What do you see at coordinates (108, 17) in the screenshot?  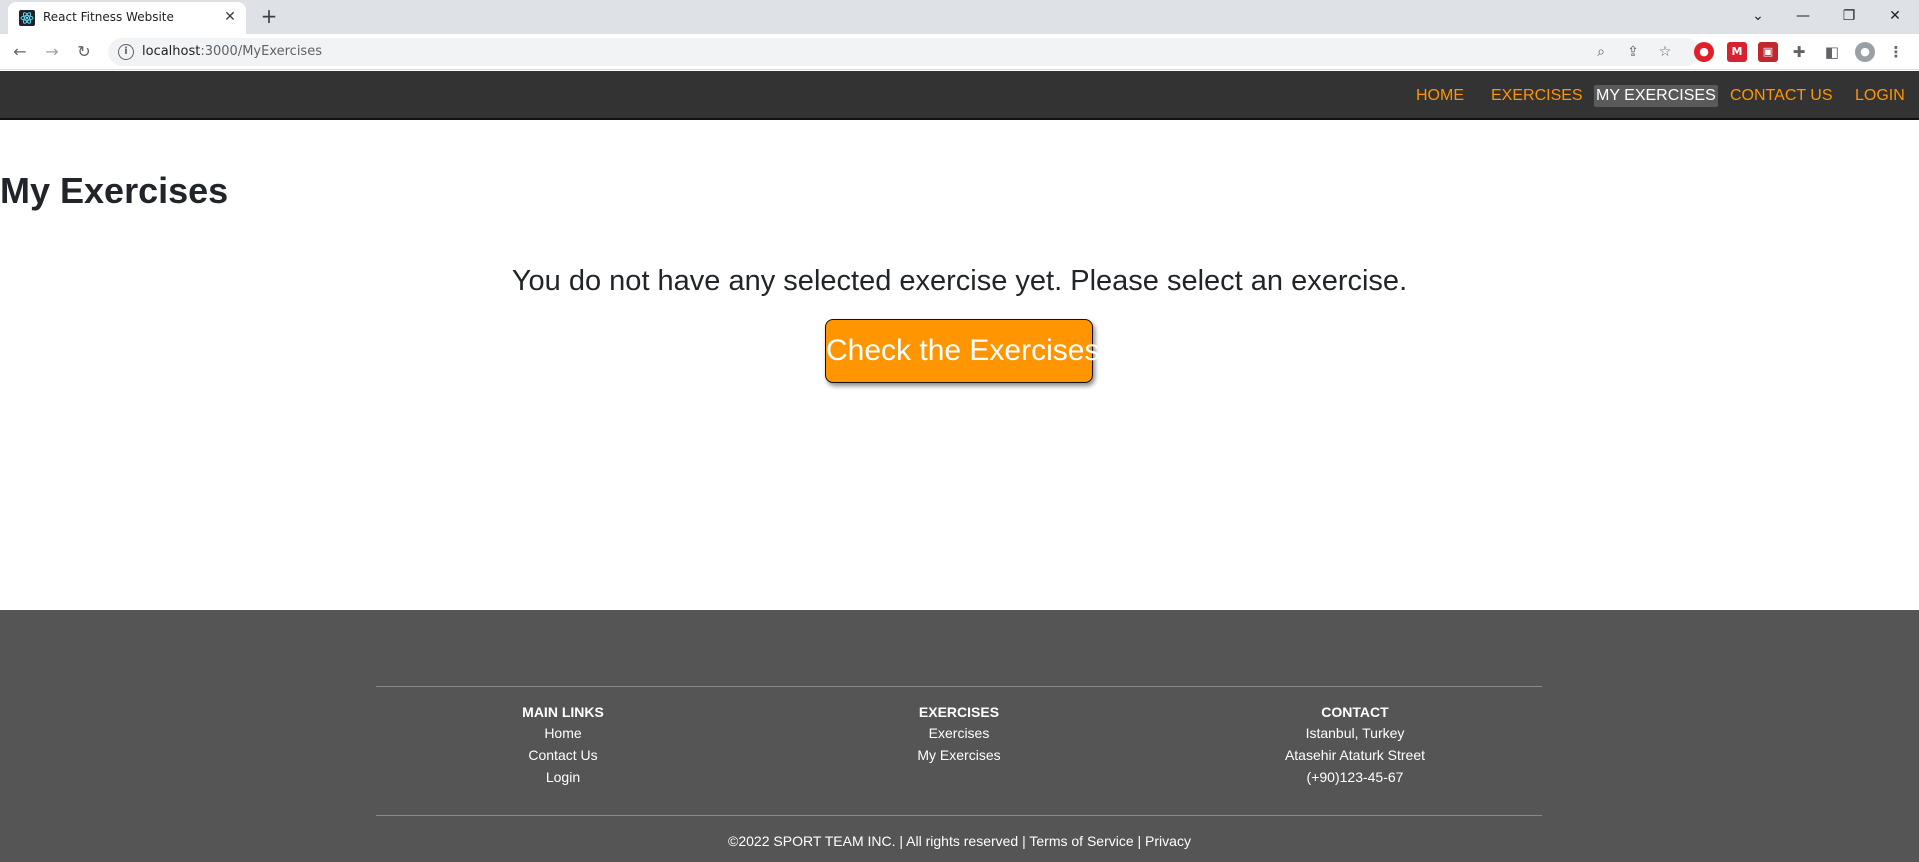 I see `tab-title: React Fitness Website` at bounding box center [108, 17].